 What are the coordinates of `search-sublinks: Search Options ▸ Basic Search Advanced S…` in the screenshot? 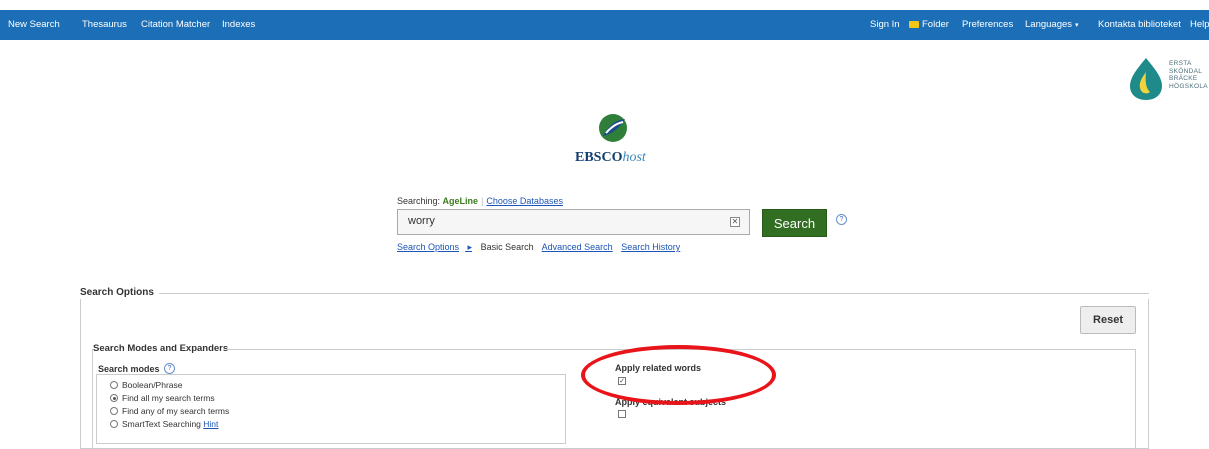 It's located at (541, 247).